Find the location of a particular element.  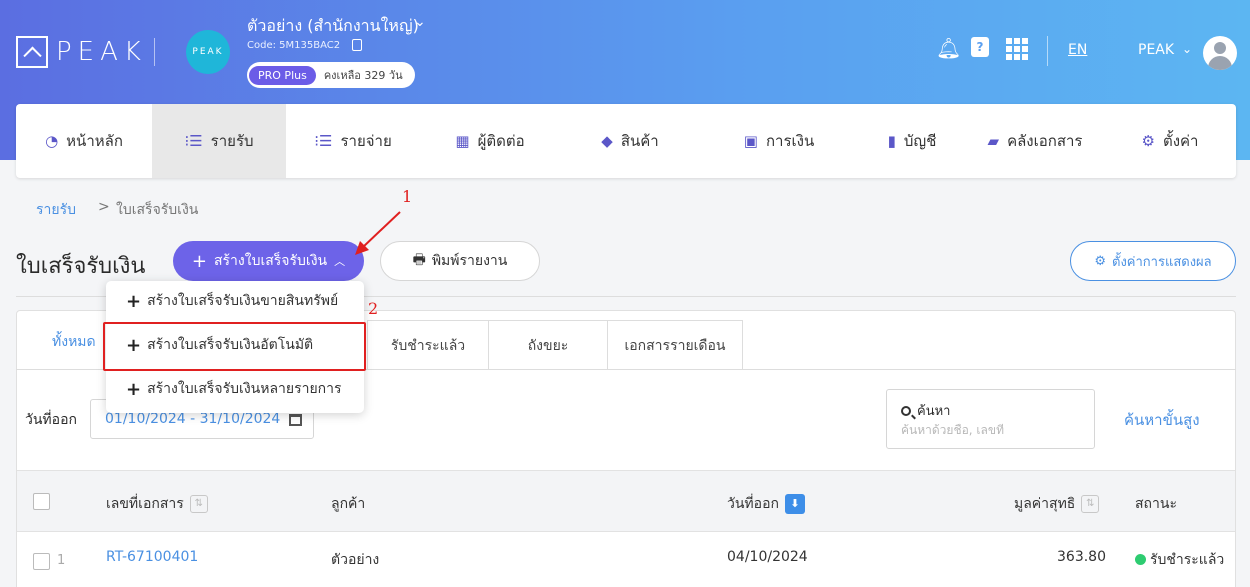

breadcrumb-parent: รายรับ is located at coordinates (56, 210).